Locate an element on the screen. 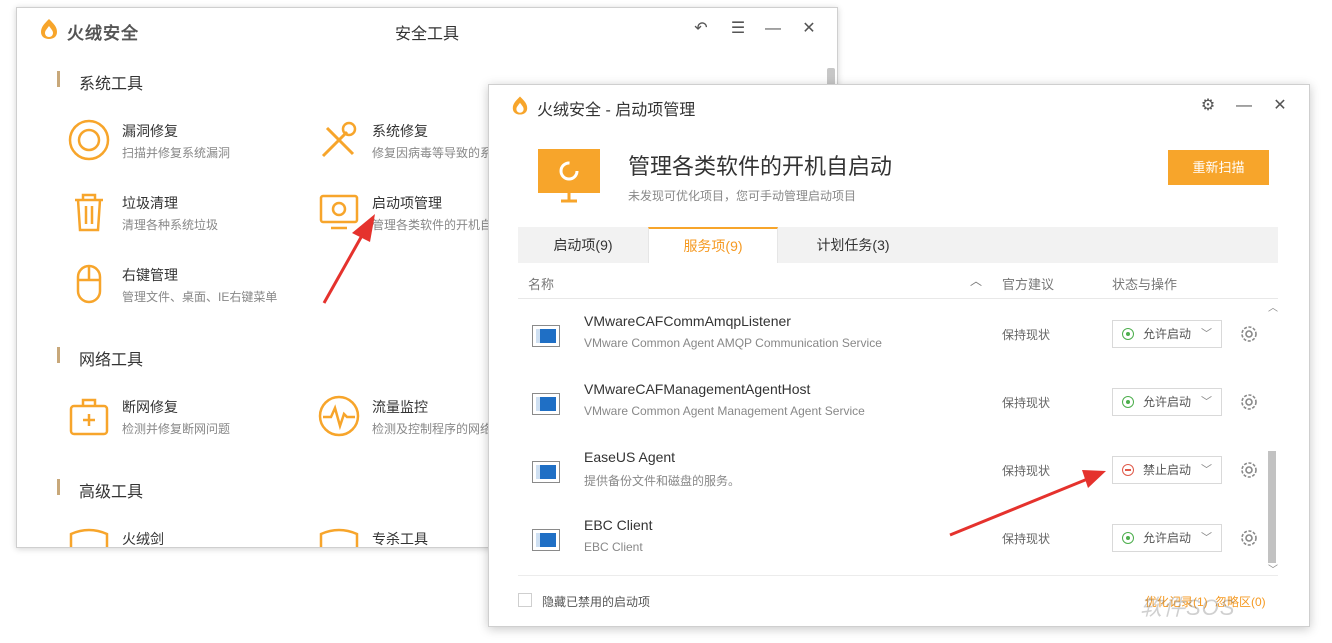  back-icon: ↶ is located at coordinates (701, 29).